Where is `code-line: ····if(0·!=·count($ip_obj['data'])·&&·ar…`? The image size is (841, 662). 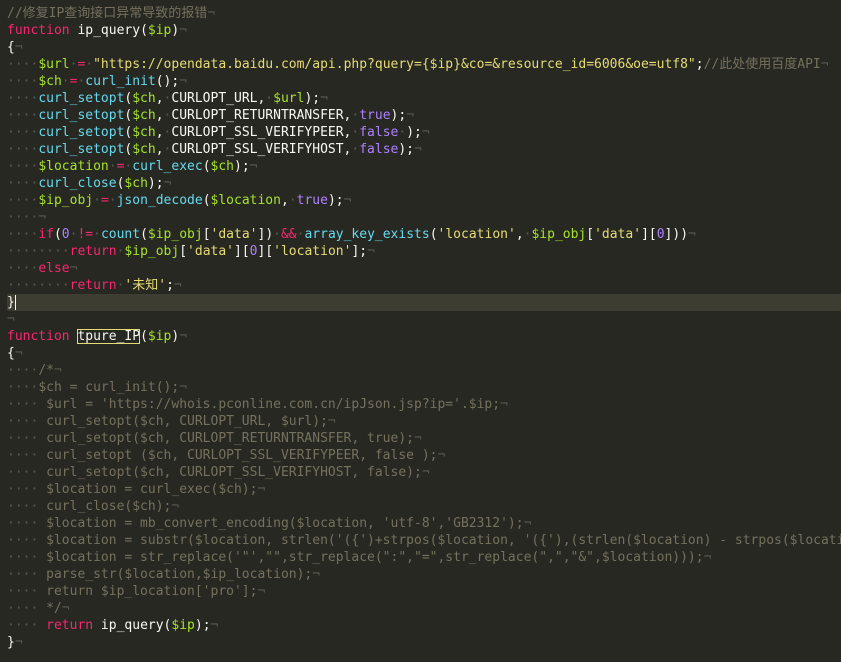 code-line: ····if(0·!=·count($ip_obj['data'])·&&·ar… is located at coordinates (424, 234).